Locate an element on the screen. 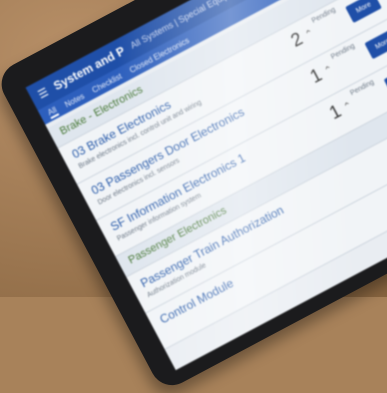 This screenshot has height=393, width=387. menu-icon: ☰ is located at coordinates (43, 93).